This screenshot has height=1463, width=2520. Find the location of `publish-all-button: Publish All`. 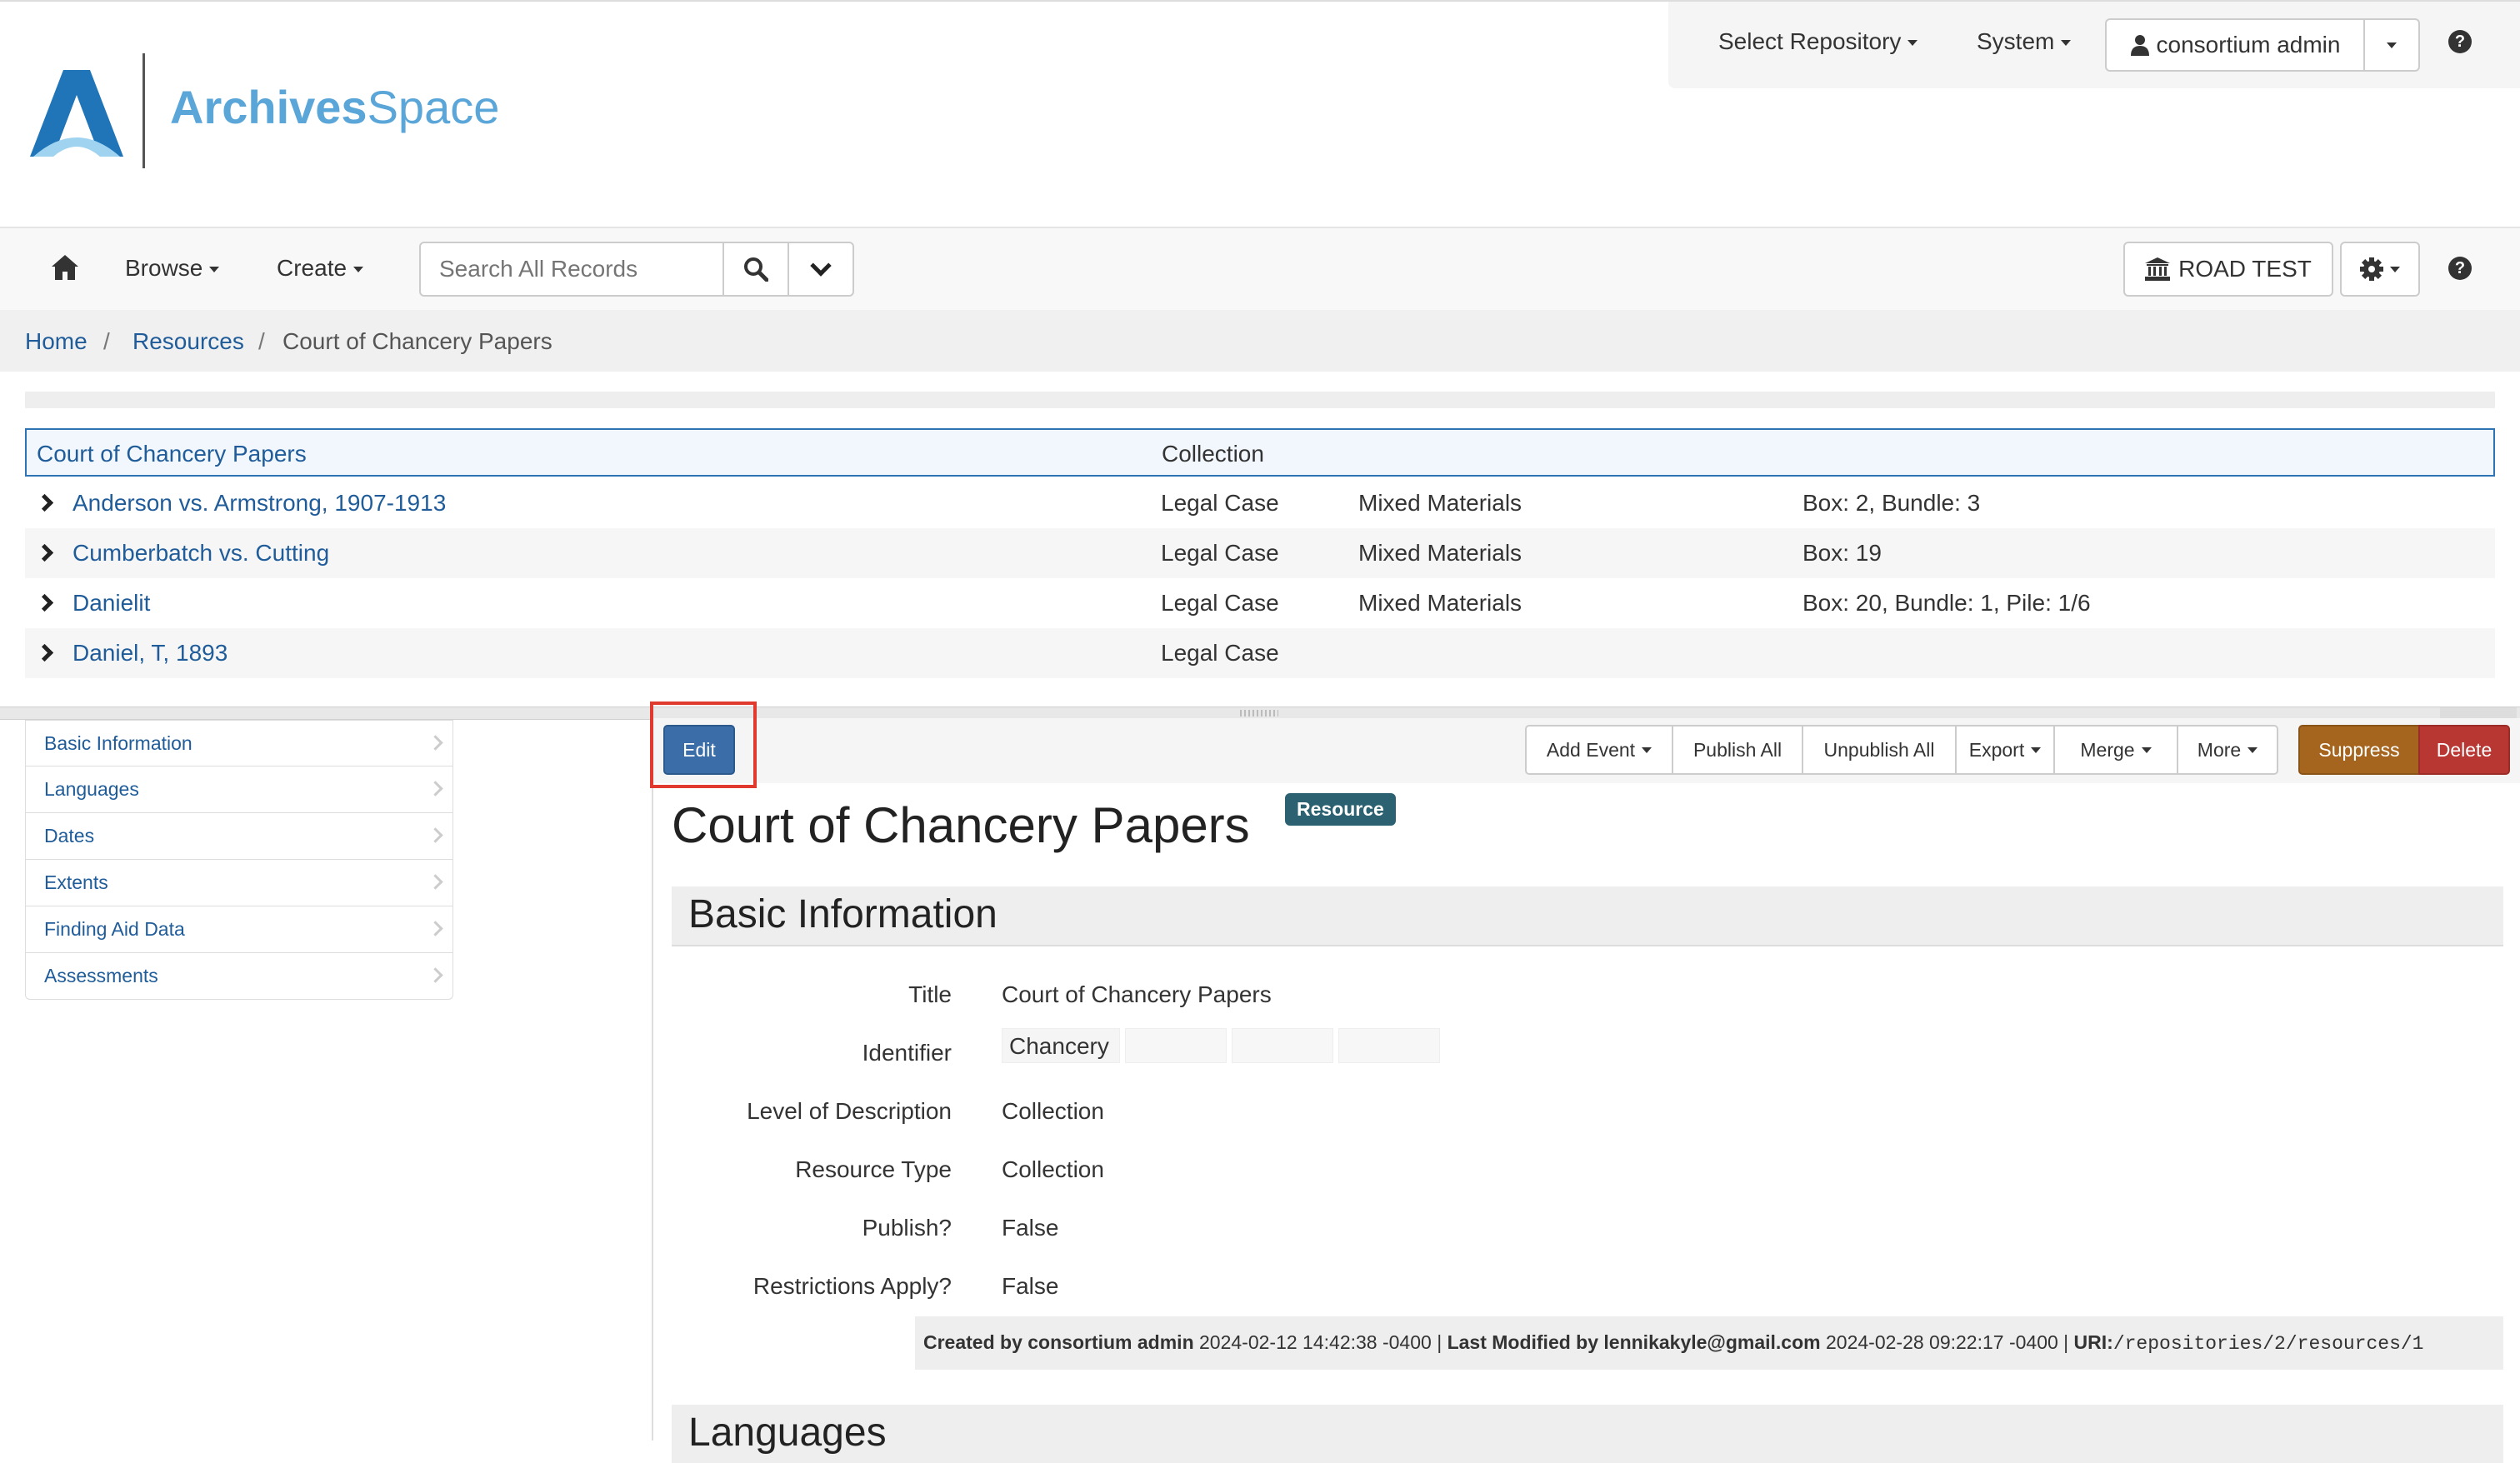

publish-all-button: Publish All is located at coordinates (1737, 750).